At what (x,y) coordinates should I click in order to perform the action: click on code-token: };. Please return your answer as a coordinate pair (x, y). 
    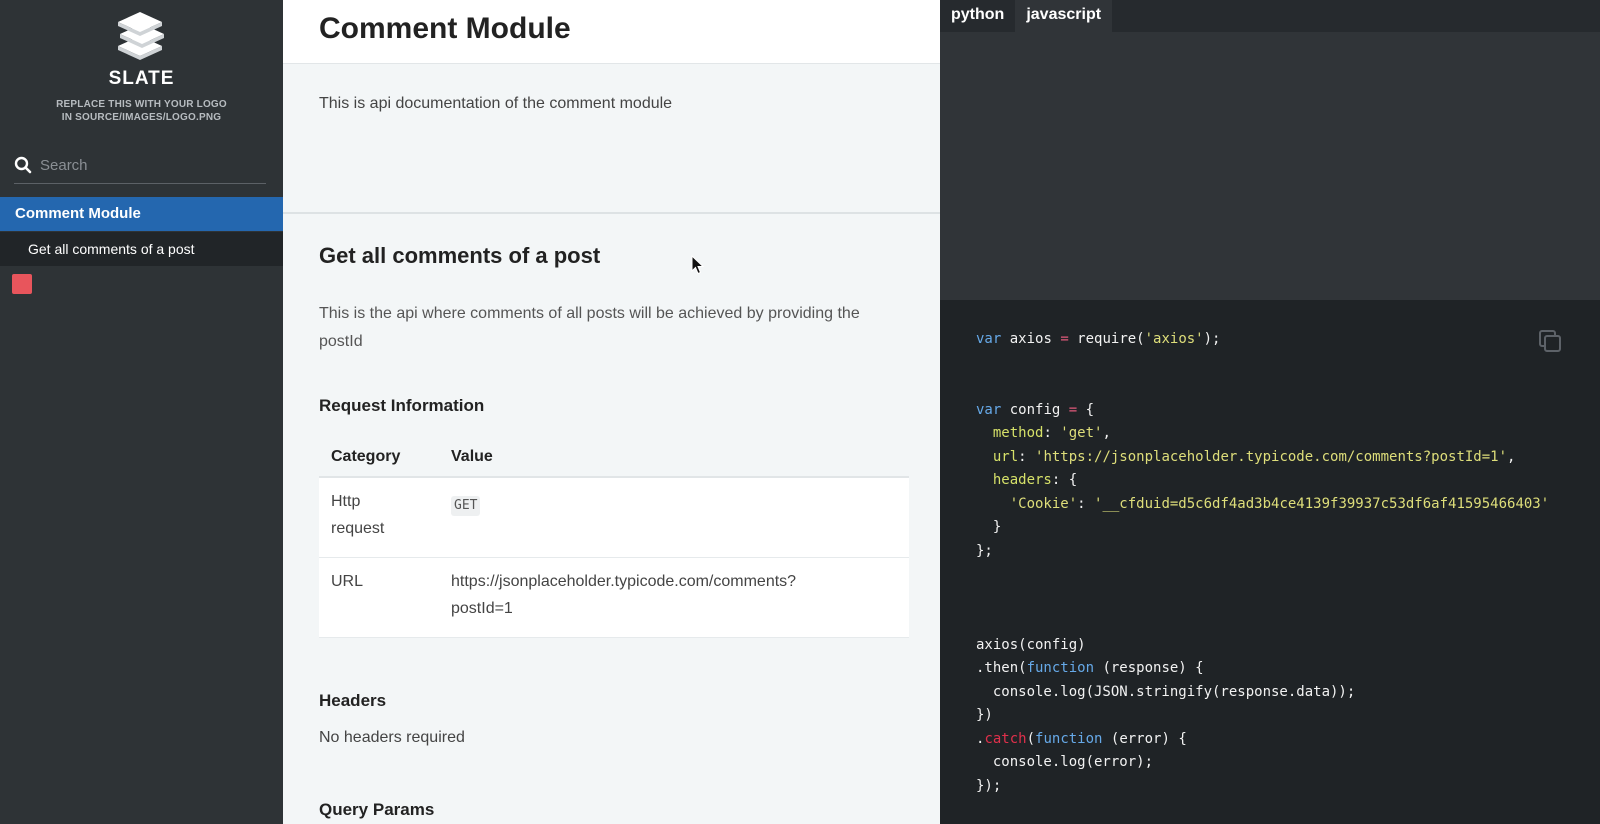
    Looking at the image, I should click on (984, 550).